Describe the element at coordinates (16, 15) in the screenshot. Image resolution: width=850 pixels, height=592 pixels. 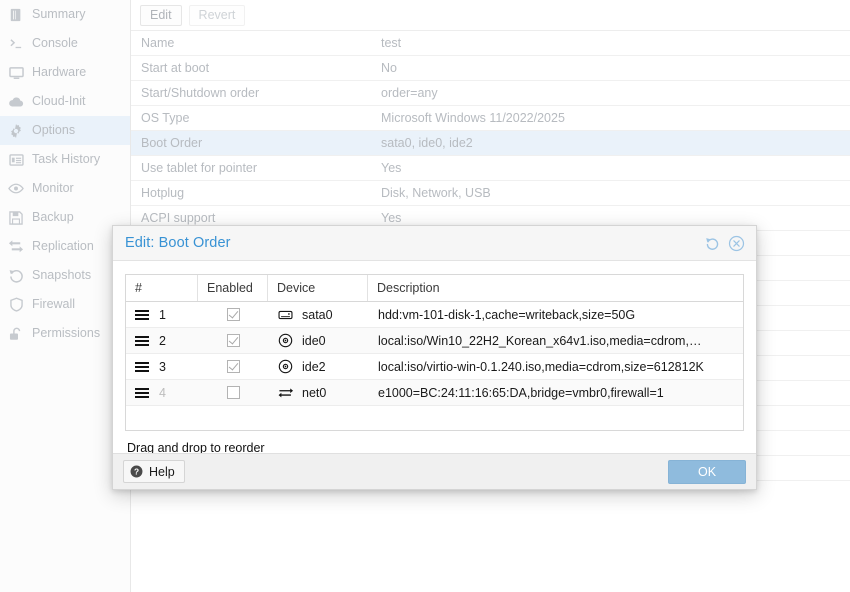
I see `summary-icon` at that location.